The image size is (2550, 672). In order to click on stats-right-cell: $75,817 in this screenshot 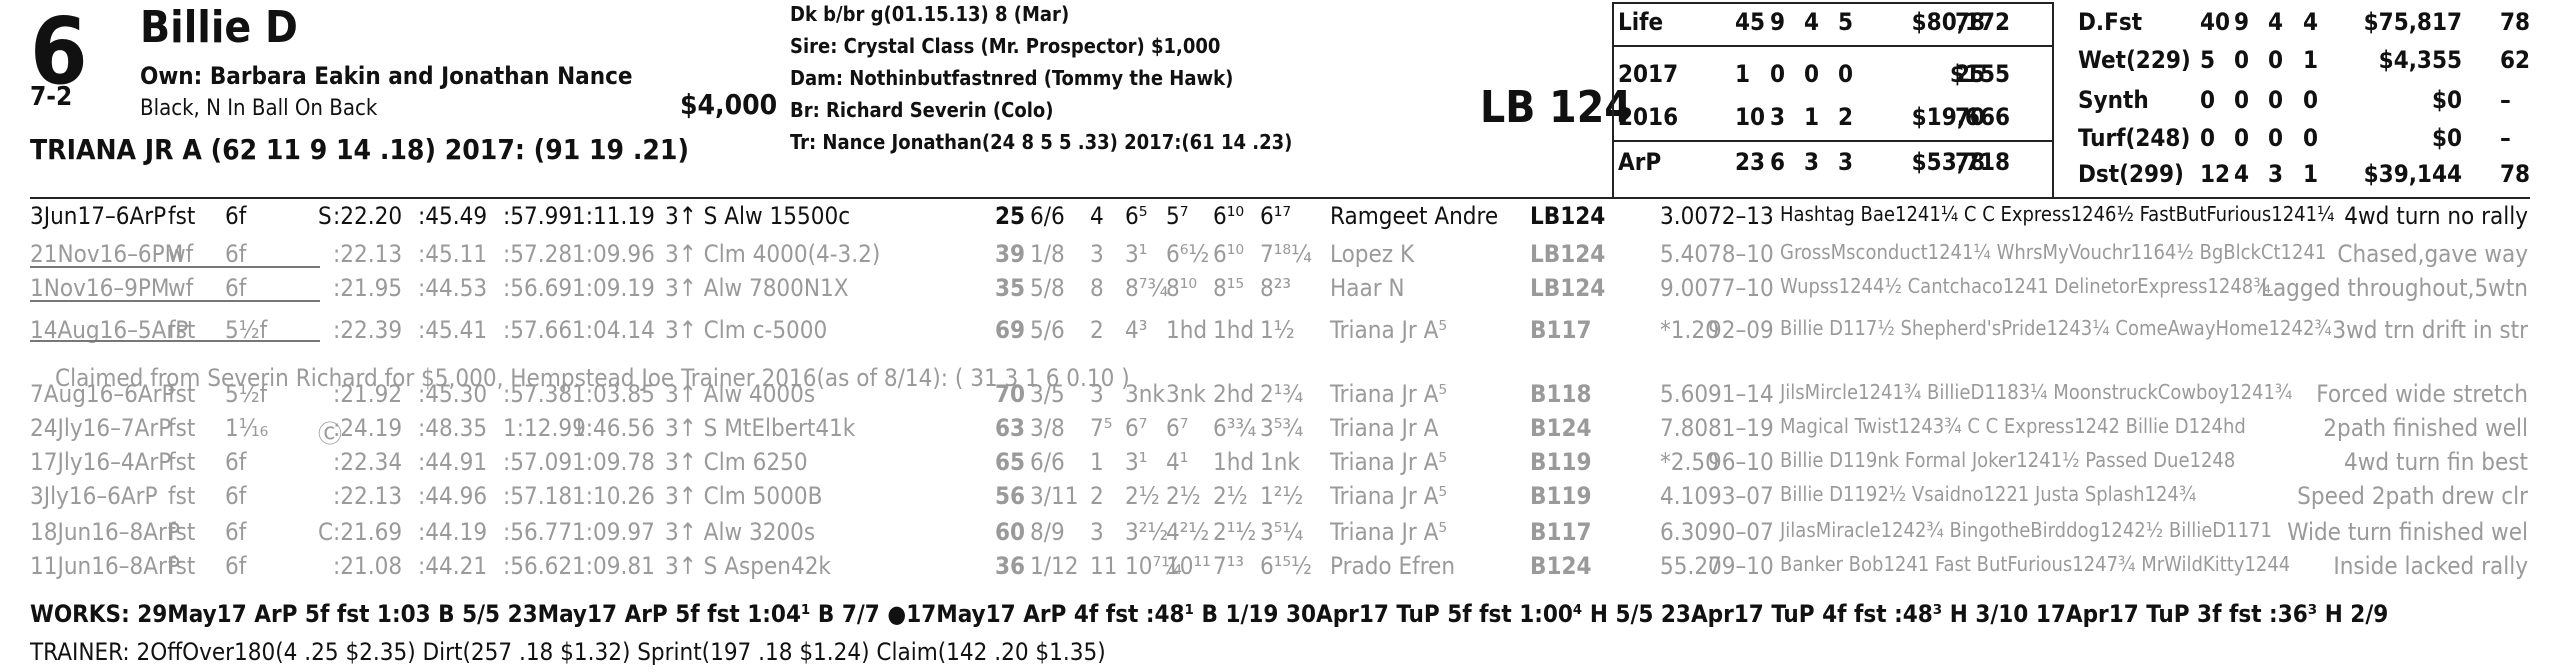, I will do `click(2412, 22)`.